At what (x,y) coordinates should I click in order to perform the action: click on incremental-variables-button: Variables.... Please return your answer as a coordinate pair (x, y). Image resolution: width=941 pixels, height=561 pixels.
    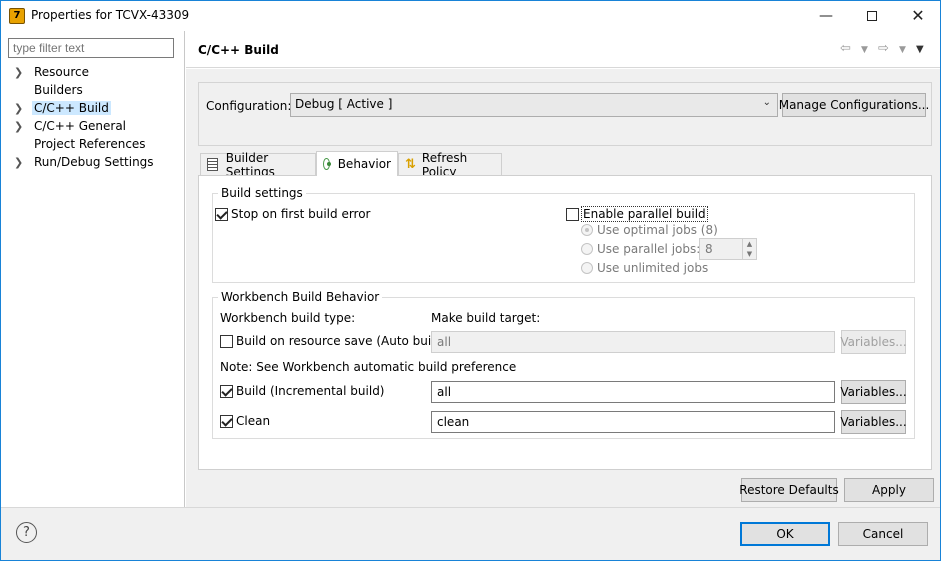
    Looking at the image, I should click on (873, 392).